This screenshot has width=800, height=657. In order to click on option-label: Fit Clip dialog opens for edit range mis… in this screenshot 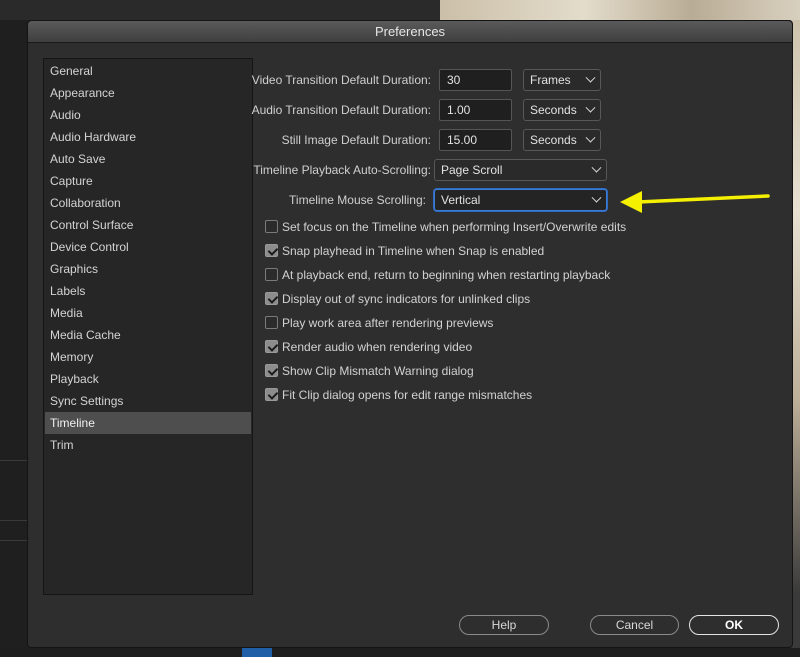, I will do `click(407, 395)`.